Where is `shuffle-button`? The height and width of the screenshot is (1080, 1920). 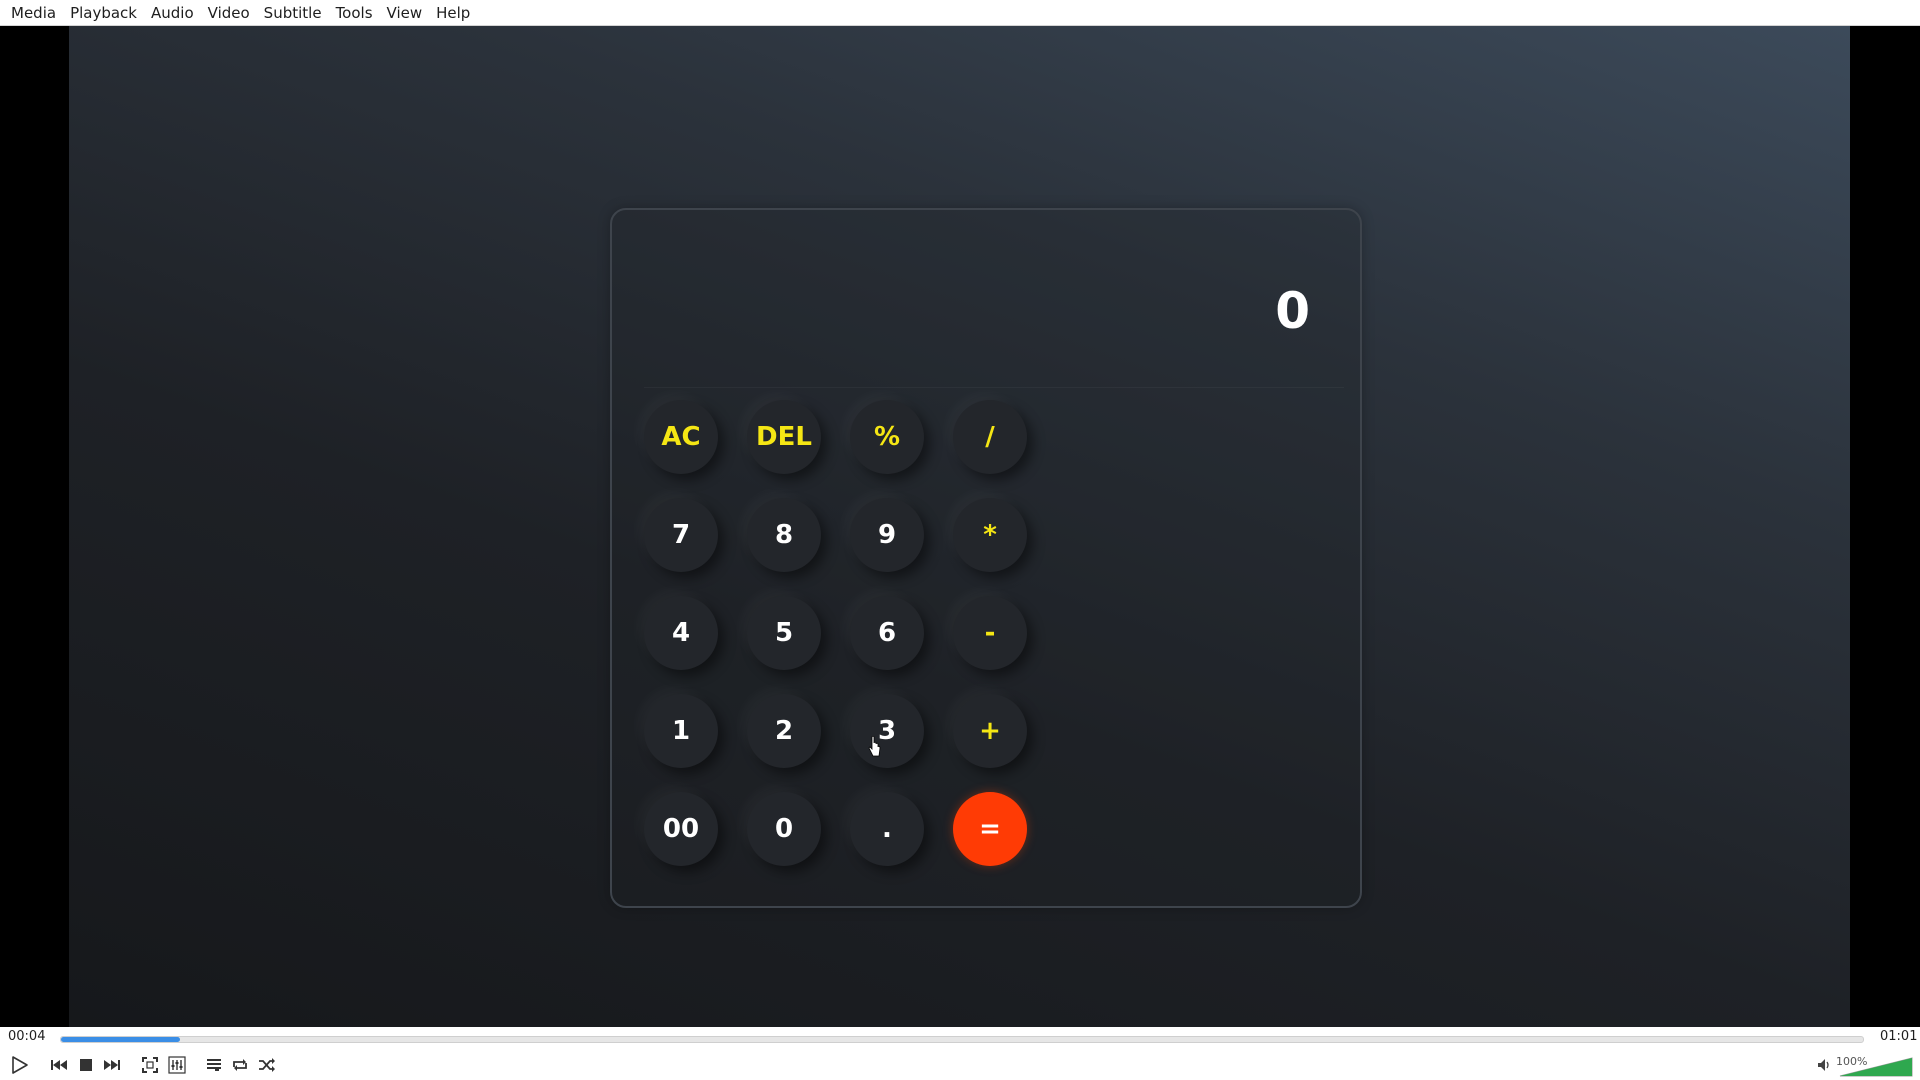
shuffle-button is located at coordinates (267, 1065).